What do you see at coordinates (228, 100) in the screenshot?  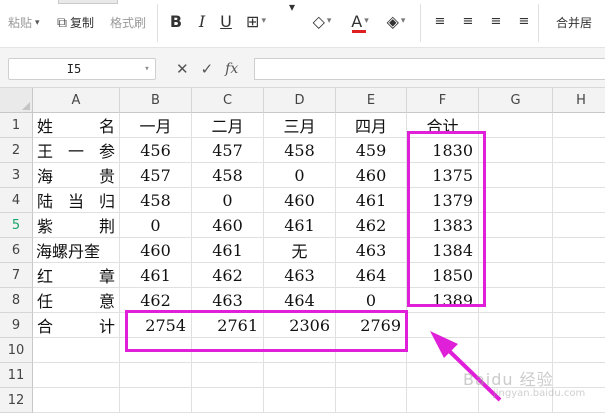 I see `column-header-c: C` at bounding box center [228, 100].